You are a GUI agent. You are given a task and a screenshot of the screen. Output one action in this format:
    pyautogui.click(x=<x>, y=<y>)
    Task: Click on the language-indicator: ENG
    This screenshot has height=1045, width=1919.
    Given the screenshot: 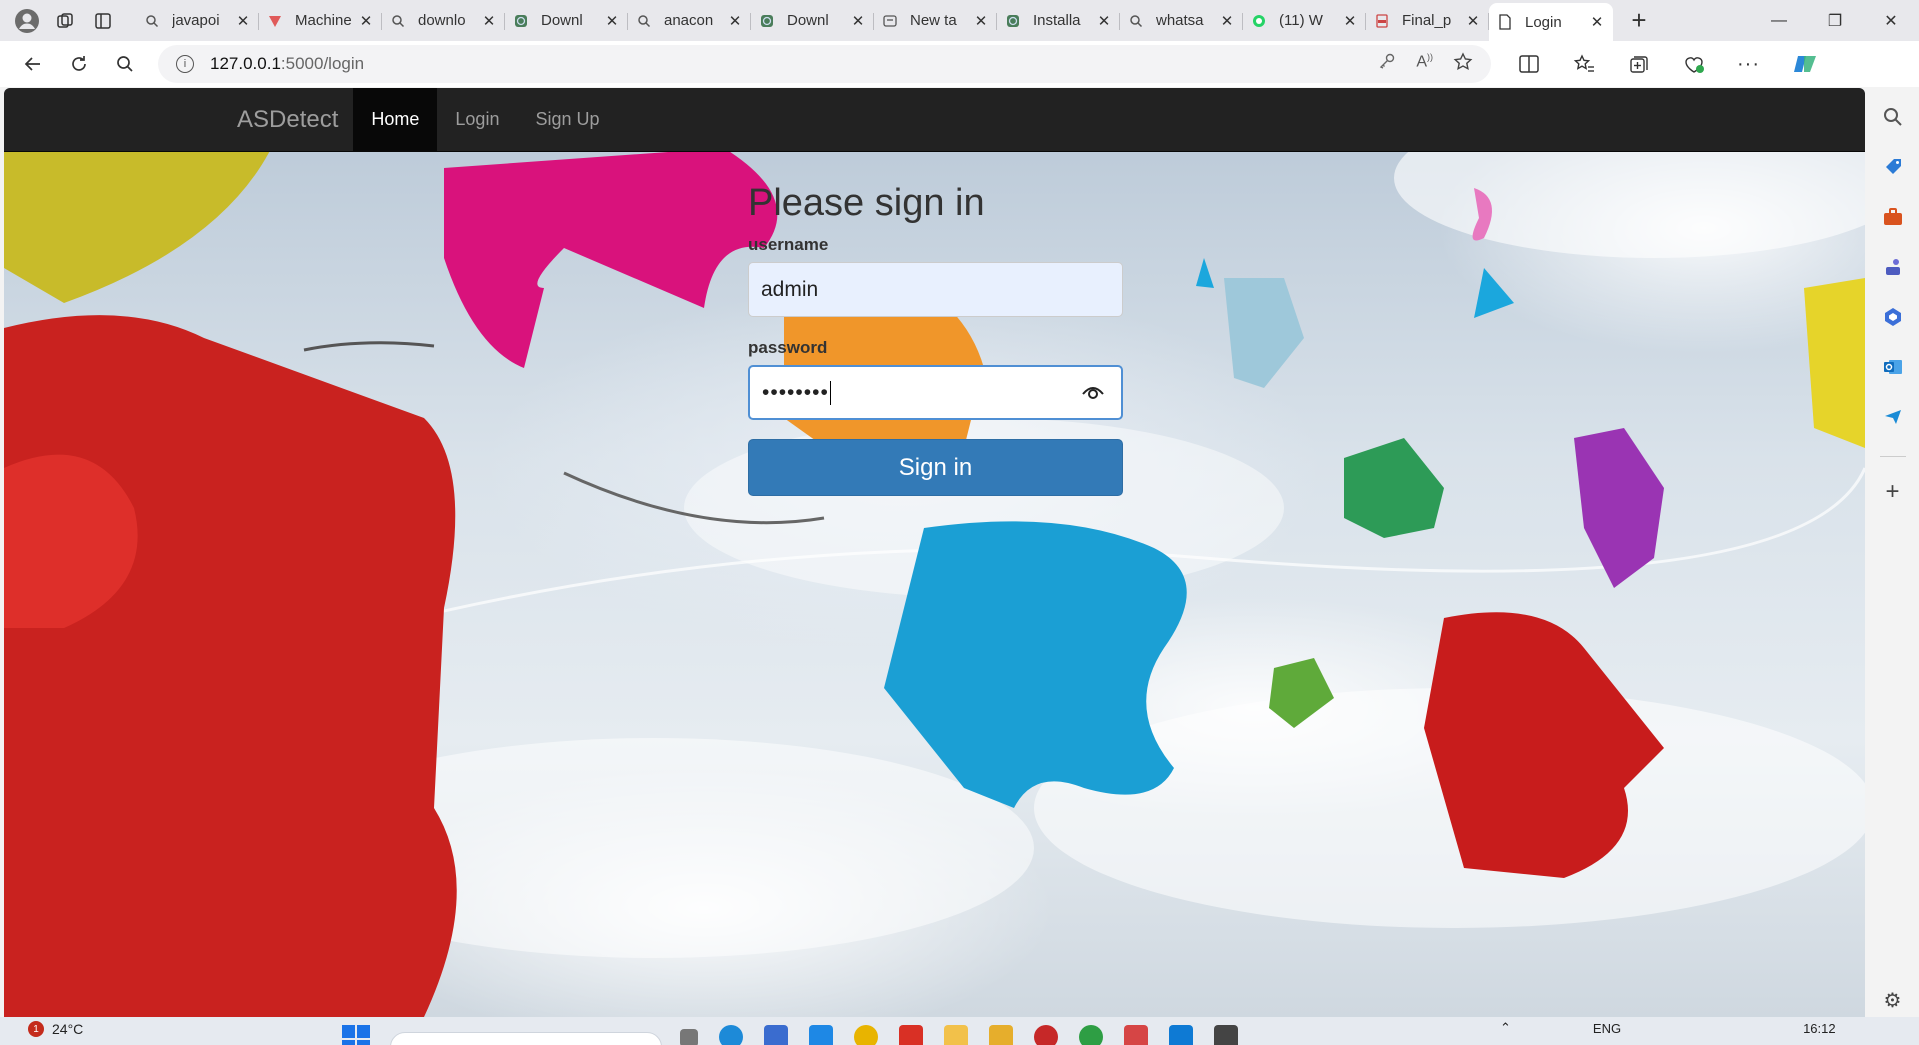 What is the action you would take?
    pyautogui.click(x=1607, y=1028)
    